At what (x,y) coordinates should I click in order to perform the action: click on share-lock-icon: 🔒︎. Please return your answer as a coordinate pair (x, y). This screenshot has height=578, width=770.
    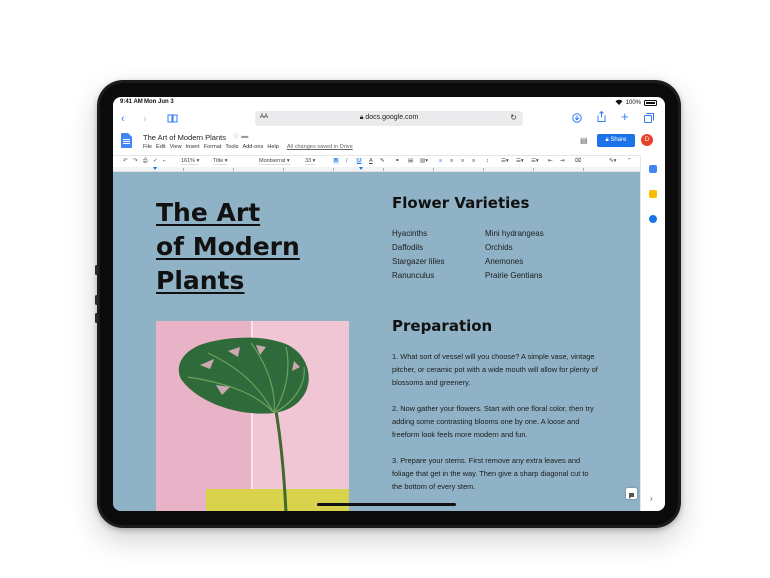
    Looking at the image, I should click on (607, 140).